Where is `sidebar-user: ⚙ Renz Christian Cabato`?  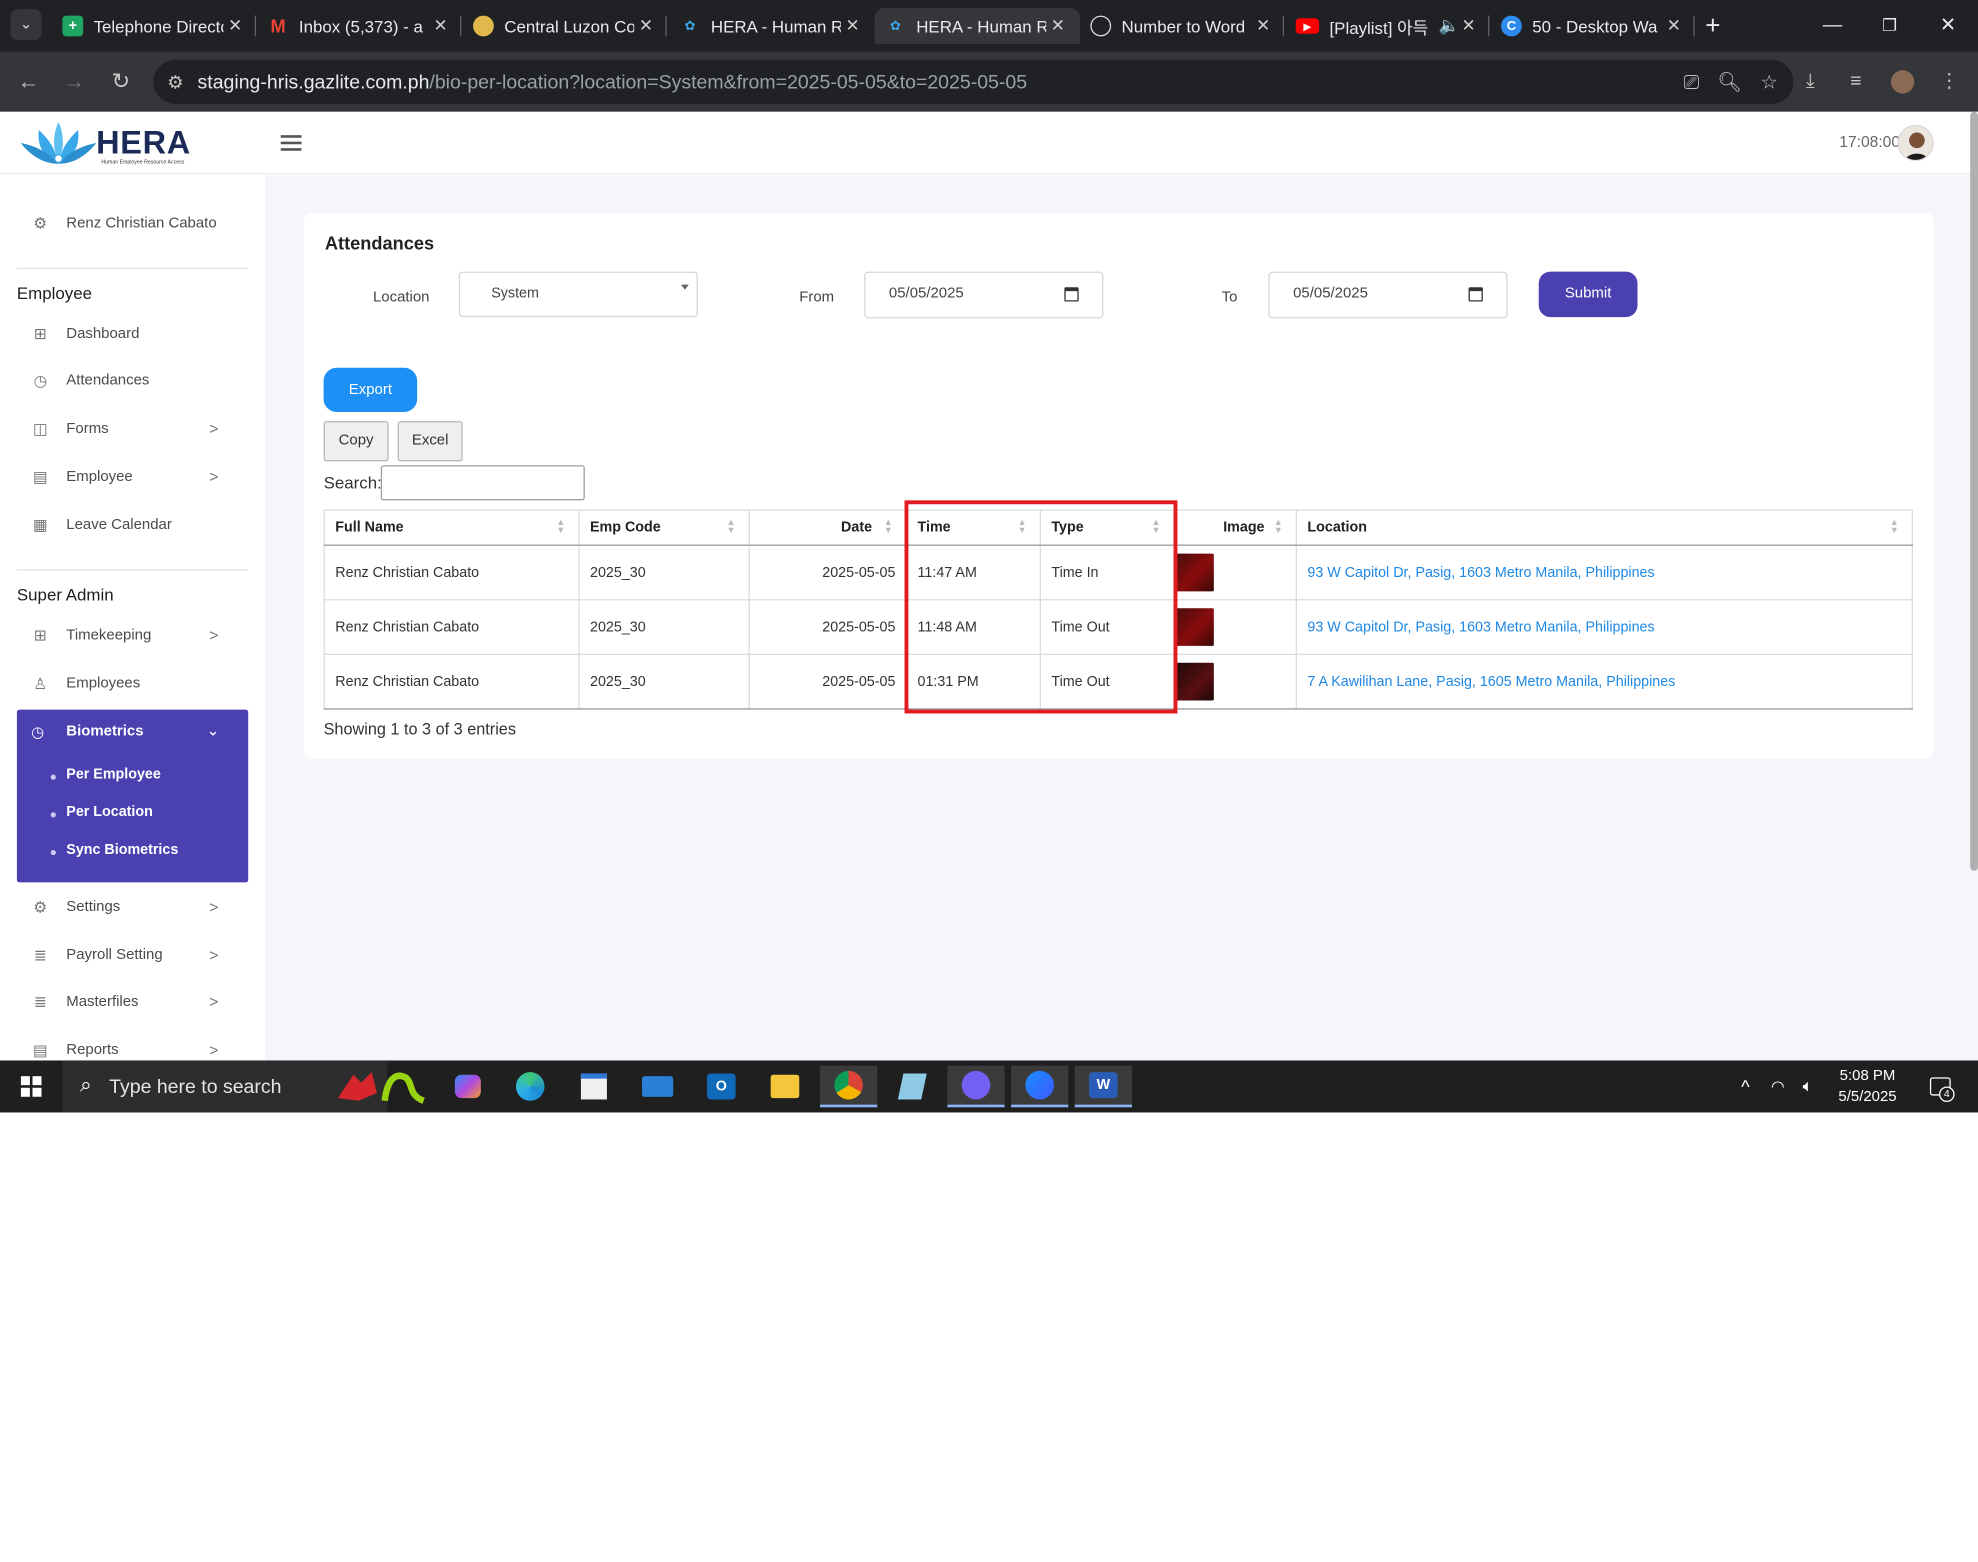 sidebar-user: ⚙ Renz Christian Cabato is located at coordinates (128, 223).